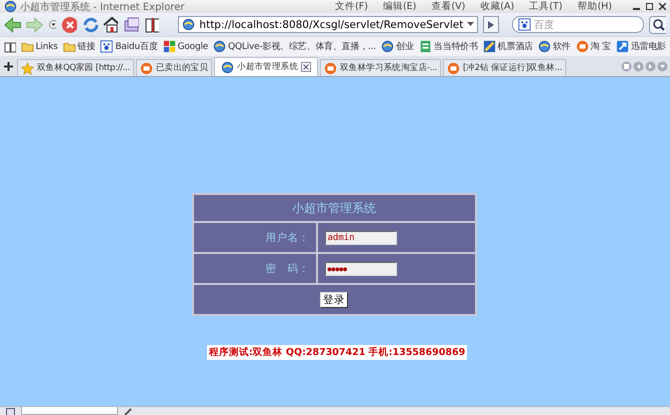 This screenshot has height=415, width=670. I want to click on bookmark-link: 软件, so click(554, 46).